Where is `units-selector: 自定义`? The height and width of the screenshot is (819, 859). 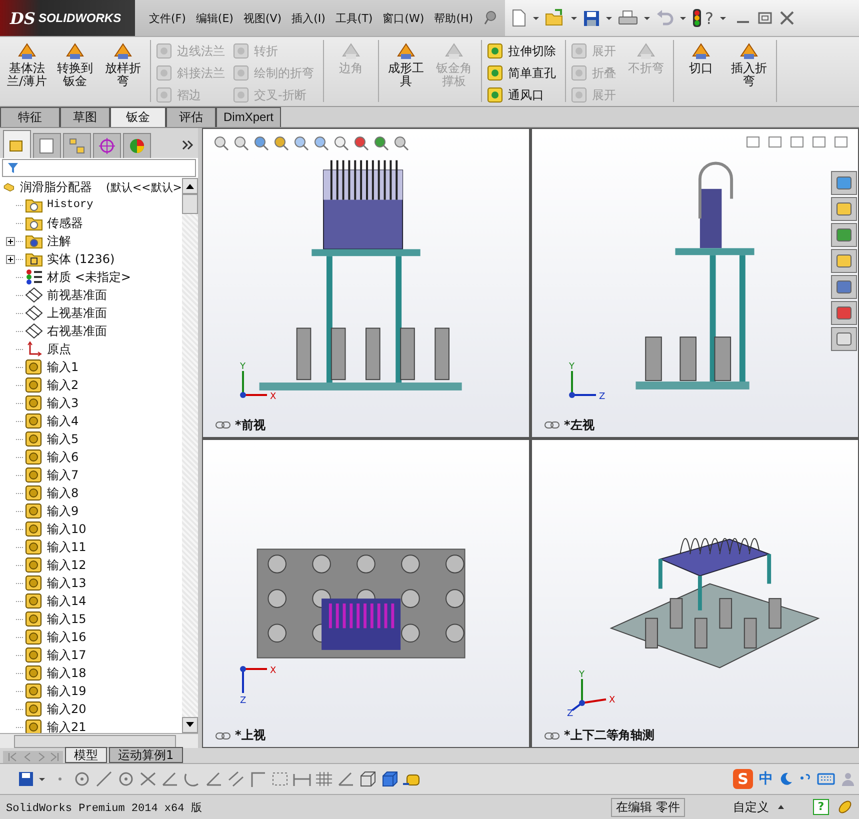 units-selector: 自定义 is located at coordinates (751, 807).